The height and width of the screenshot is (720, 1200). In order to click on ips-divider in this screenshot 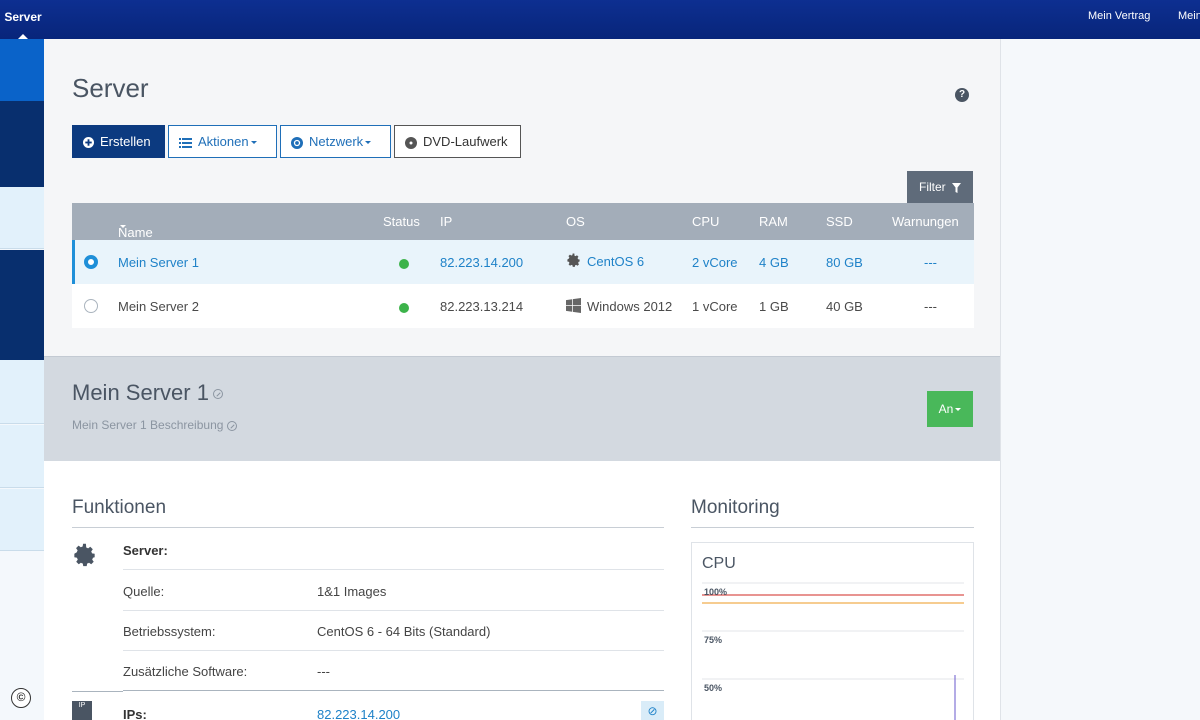, I will do `click(97, 691)`.